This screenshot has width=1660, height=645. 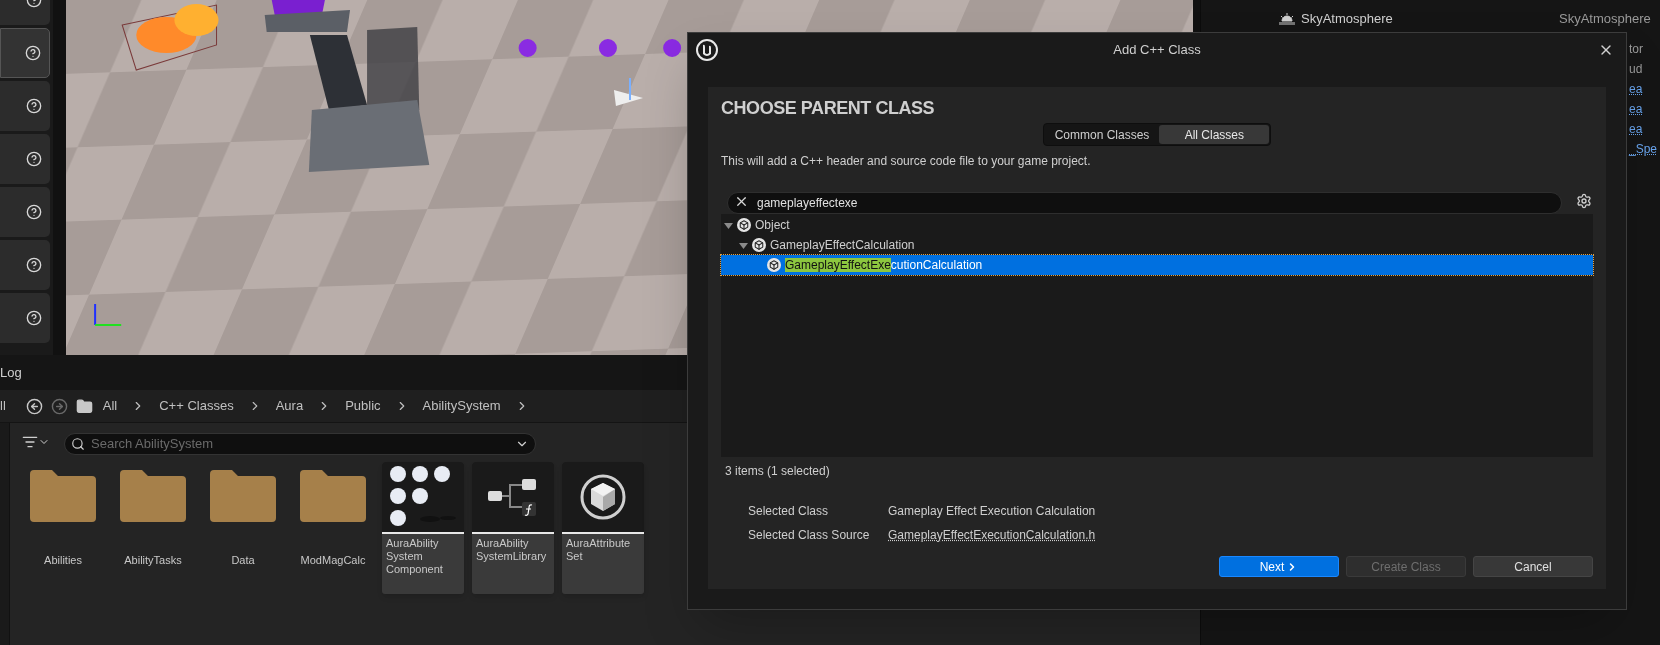 I want to click on property-text: ud, so click(x=1636, y=69).